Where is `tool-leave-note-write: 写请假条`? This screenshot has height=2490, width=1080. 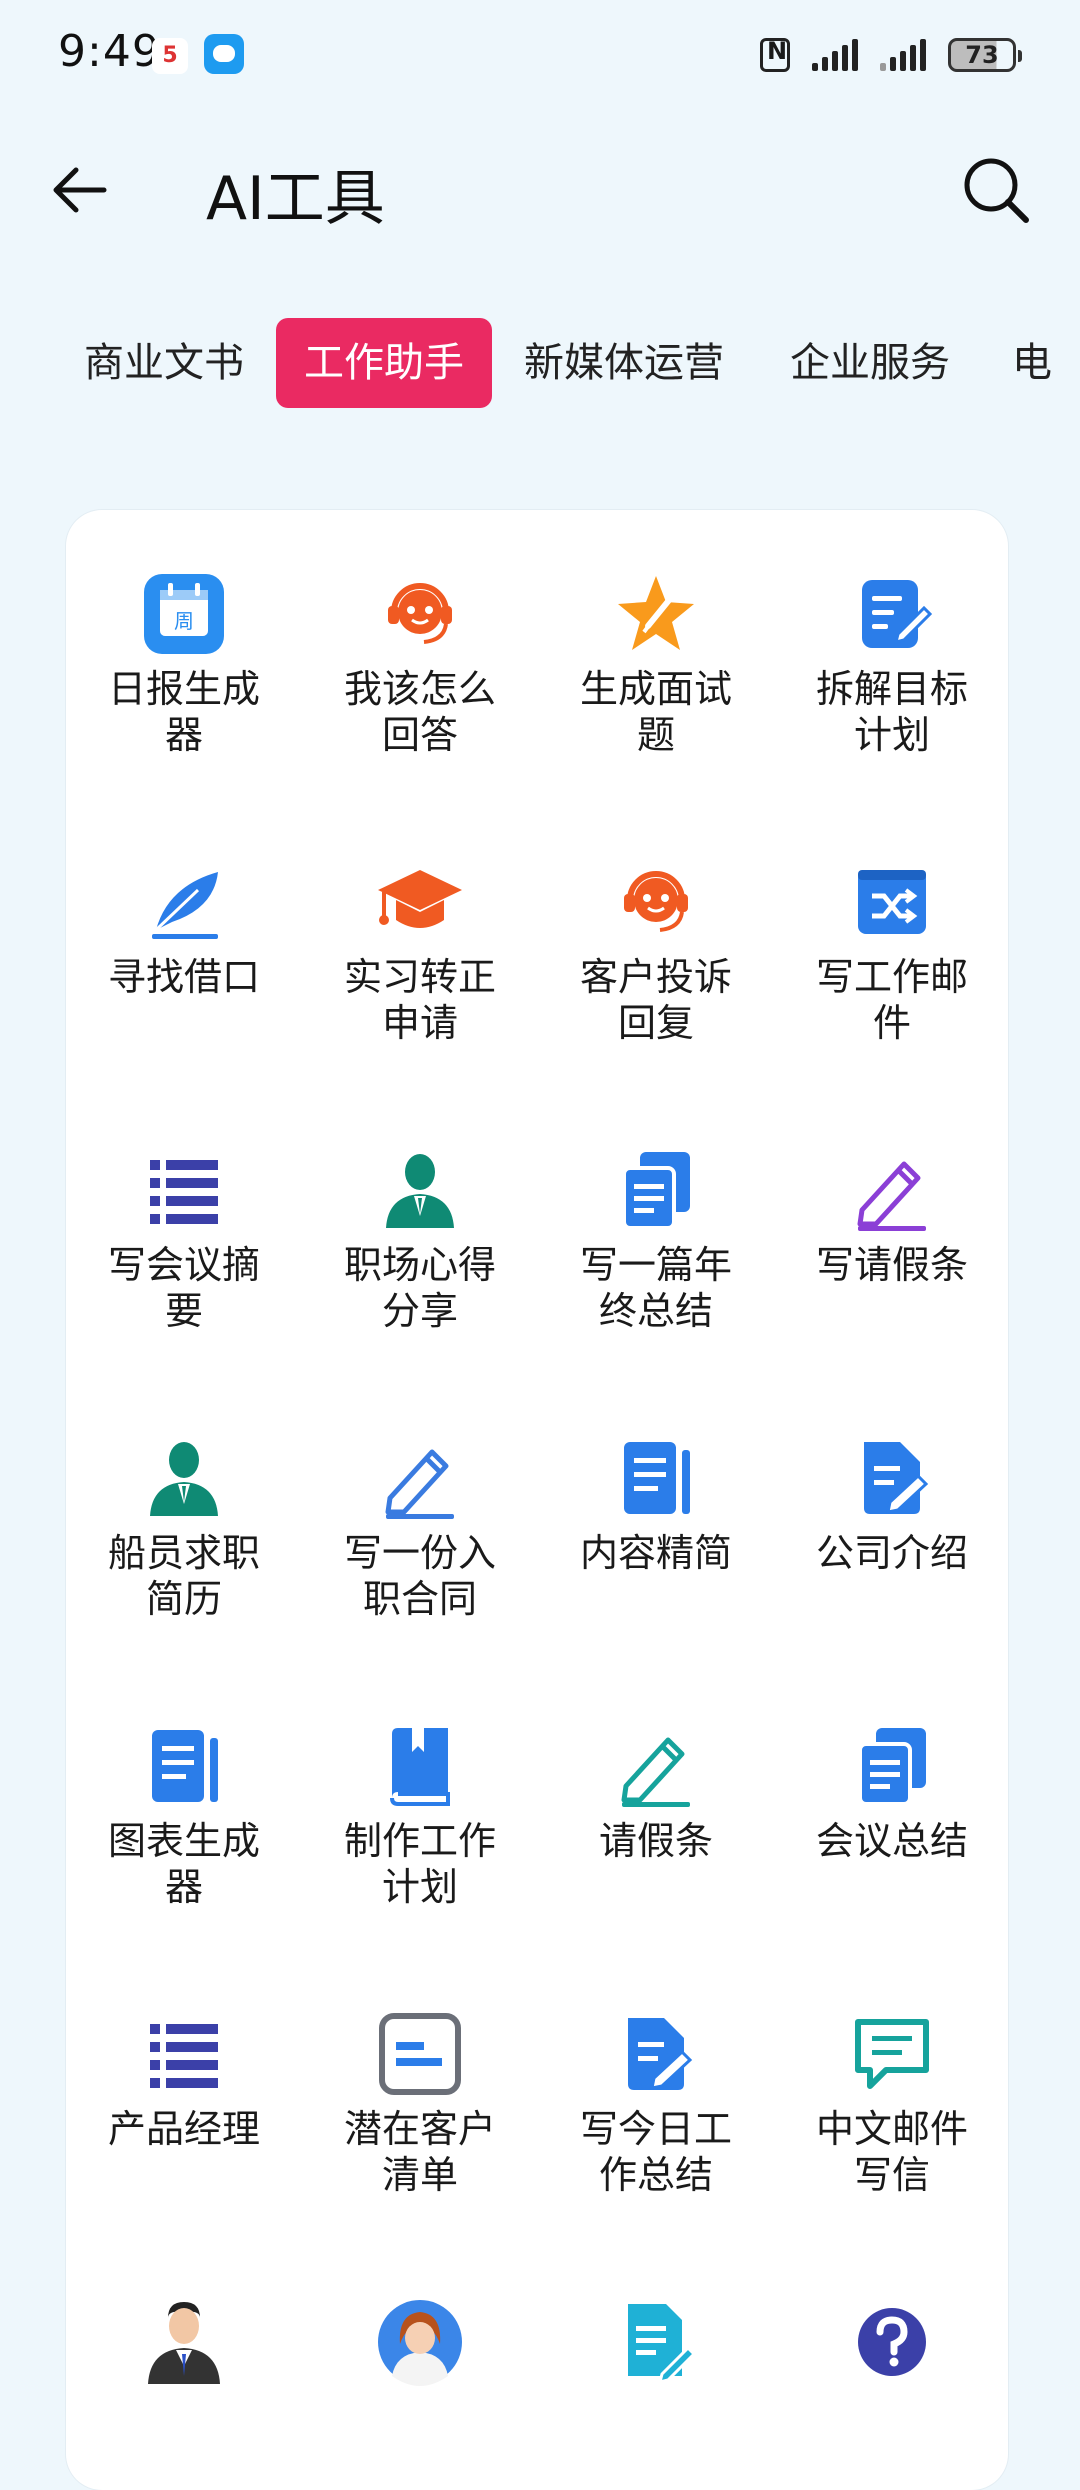 tool-leave-note-write: 写请假条 is located at coordinates (892, 1216).